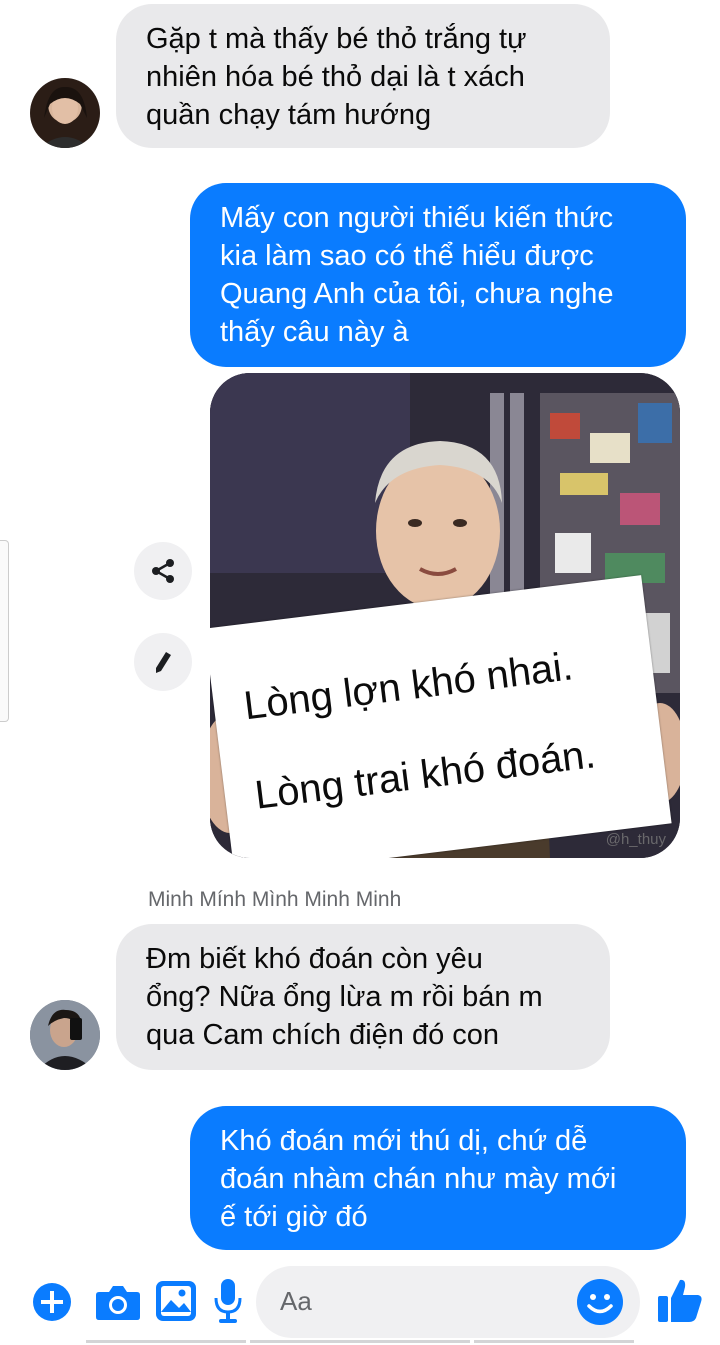 This screenshot has width=720, height=1345. I want to click on camera-icon, so click(118, 1303).